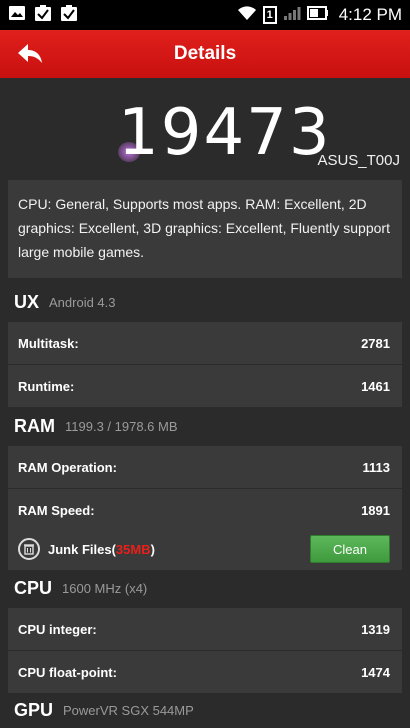 The image size is (410, 728). Describe the element at coordinates (358, 160) in the screenshot. I see `device-name: ASUS_T00J` at that location.